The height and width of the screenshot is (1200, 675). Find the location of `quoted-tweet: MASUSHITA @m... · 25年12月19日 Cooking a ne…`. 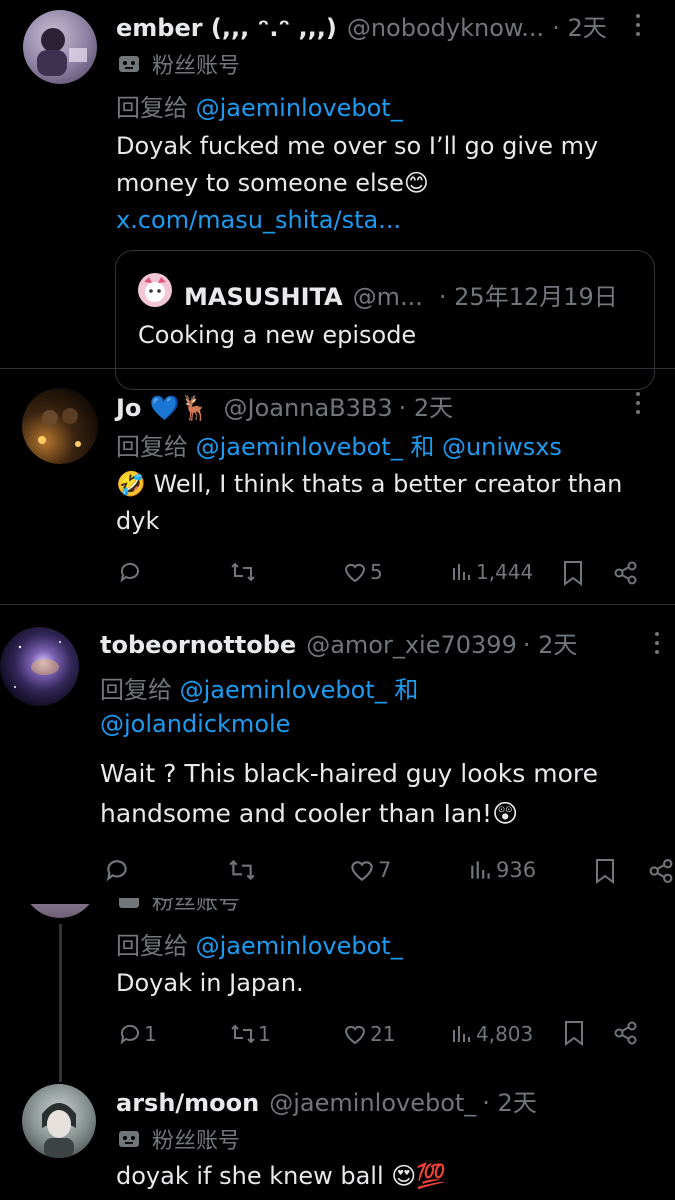

quoted-tweet: MASUSHITA @m... · 25年12月19日 Cooking a ne… is located at coordinates (385, 320).